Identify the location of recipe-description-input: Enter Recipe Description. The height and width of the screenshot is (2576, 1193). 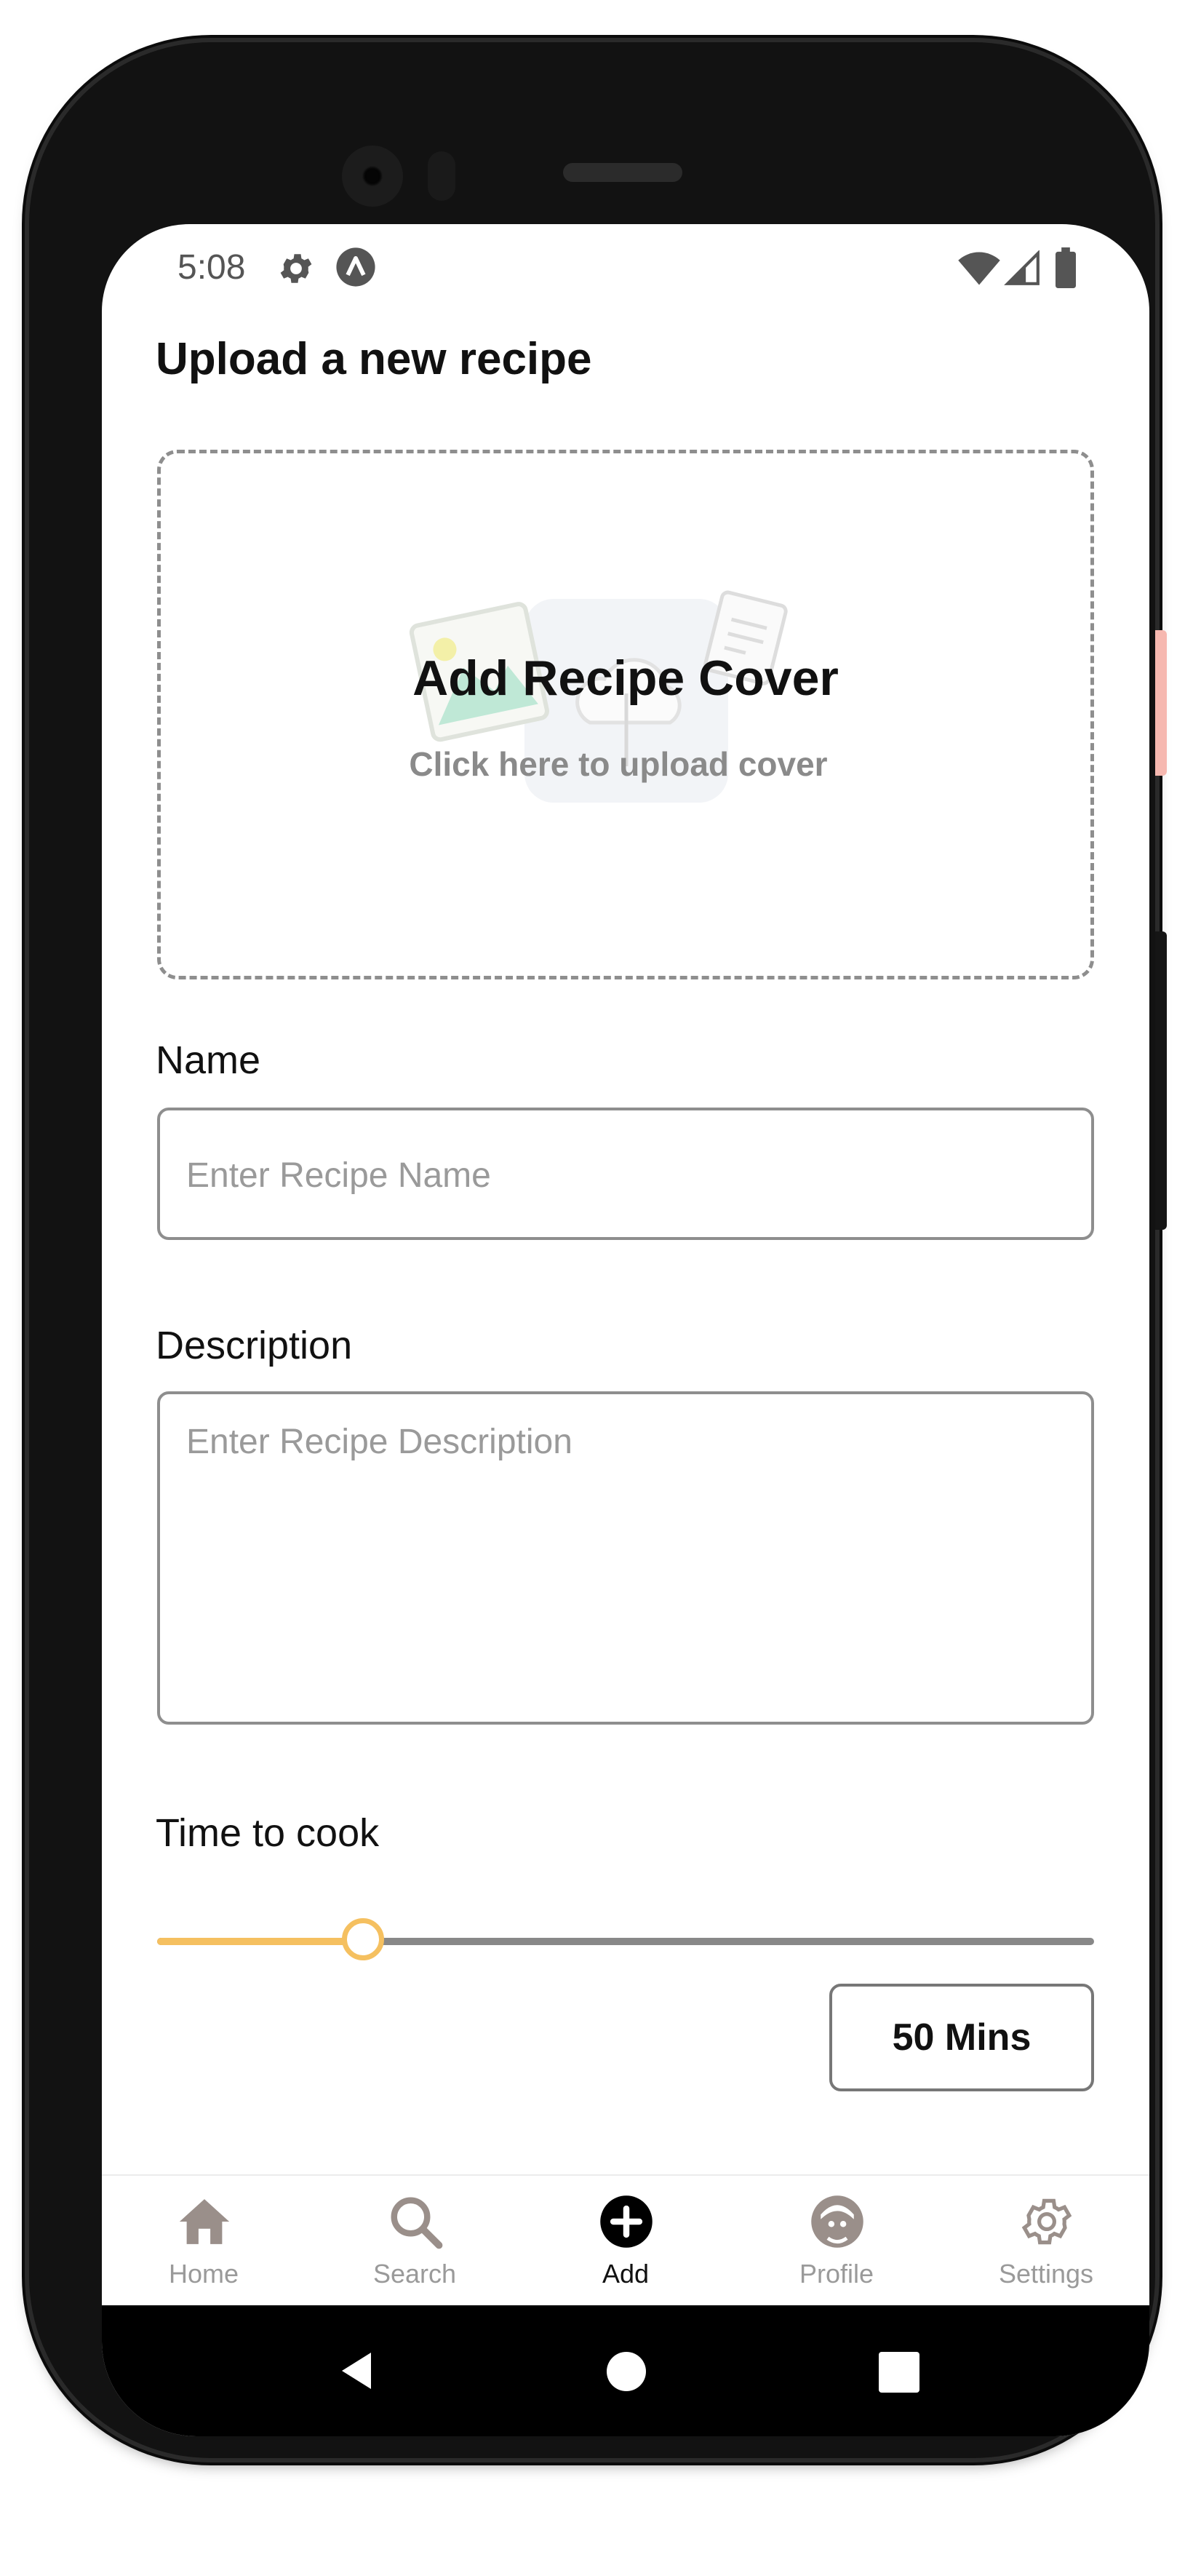
(625, 1558).